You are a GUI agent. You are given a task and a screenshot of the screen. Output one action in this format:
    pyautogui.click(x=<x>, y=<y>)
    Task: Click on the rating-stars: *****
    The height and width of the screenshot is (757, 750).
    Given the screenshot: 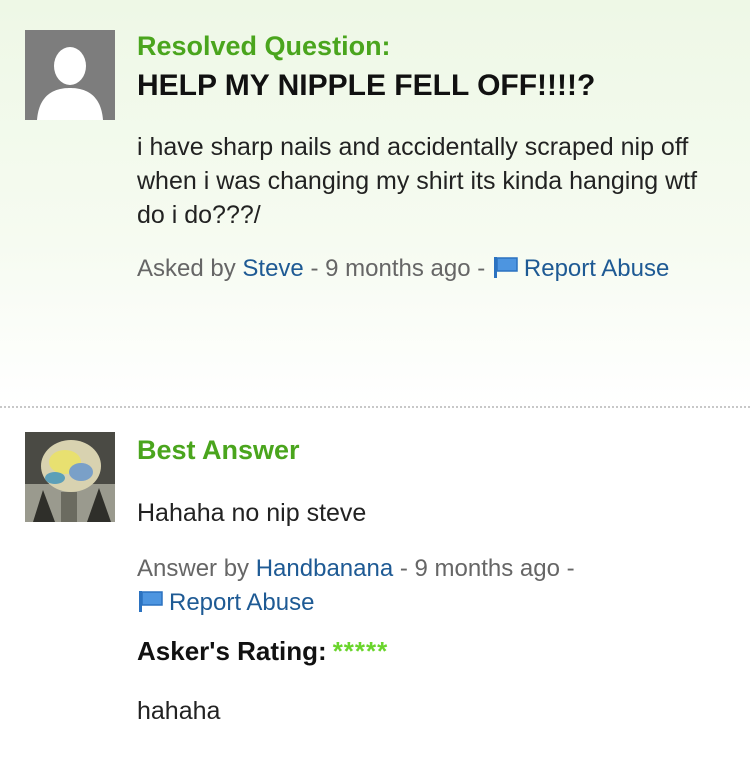 What is the action you would take?
    pyautogui.click(x=360, y=651)
    